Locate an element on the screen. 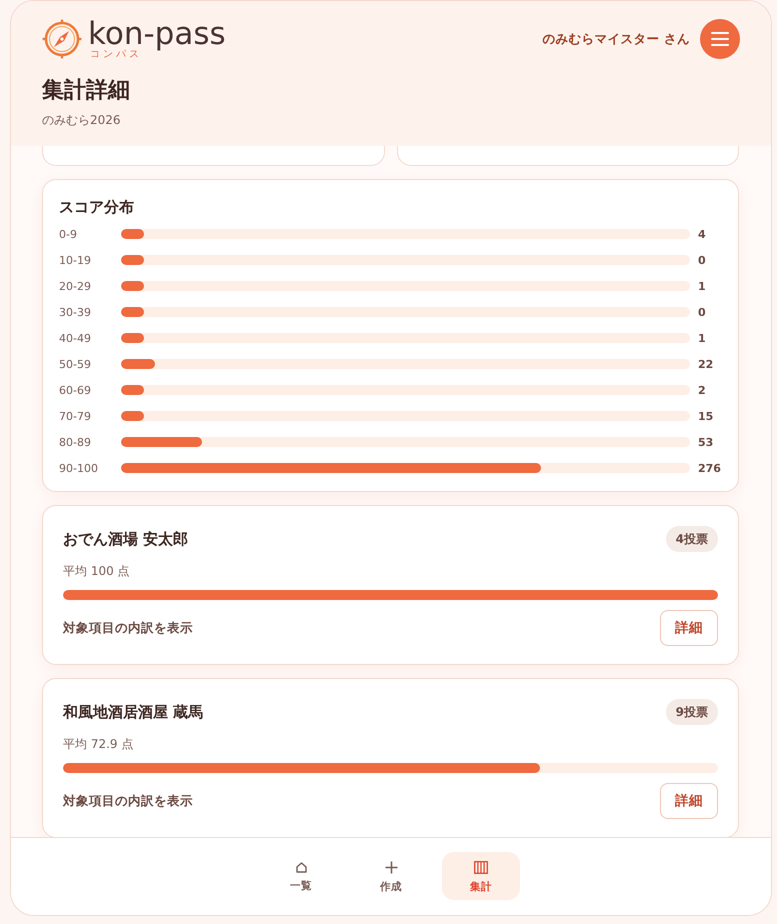 The width and height of the screenshot is (777, 924). store-name: おでん酒場 安太郎 is located at coordinates (125, 539).